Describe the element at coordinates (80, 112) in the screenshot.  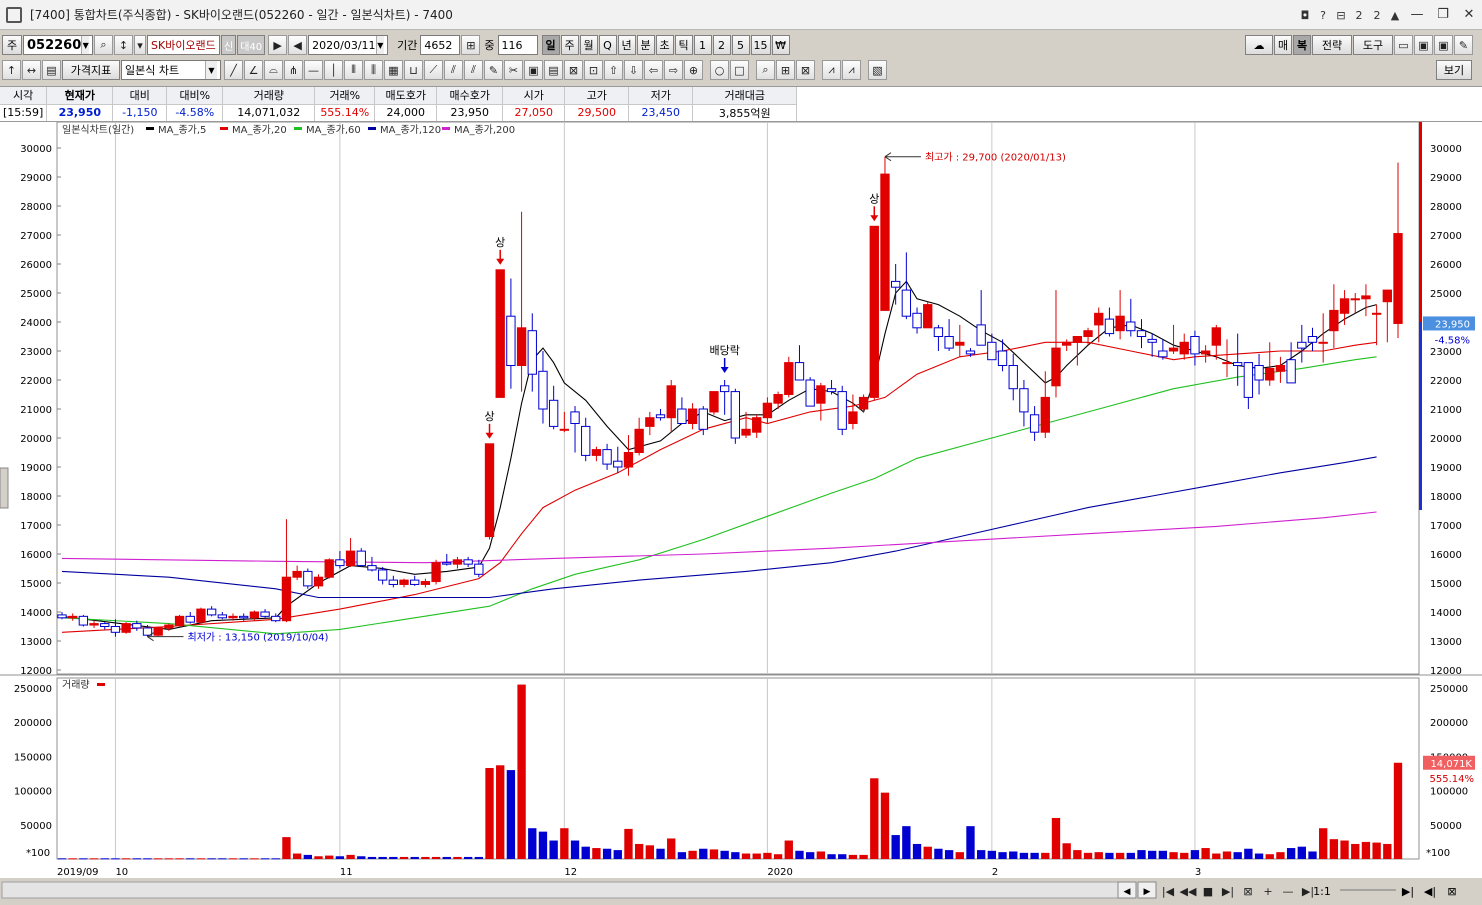
I see `quote-current-price: 23,950` at that location.